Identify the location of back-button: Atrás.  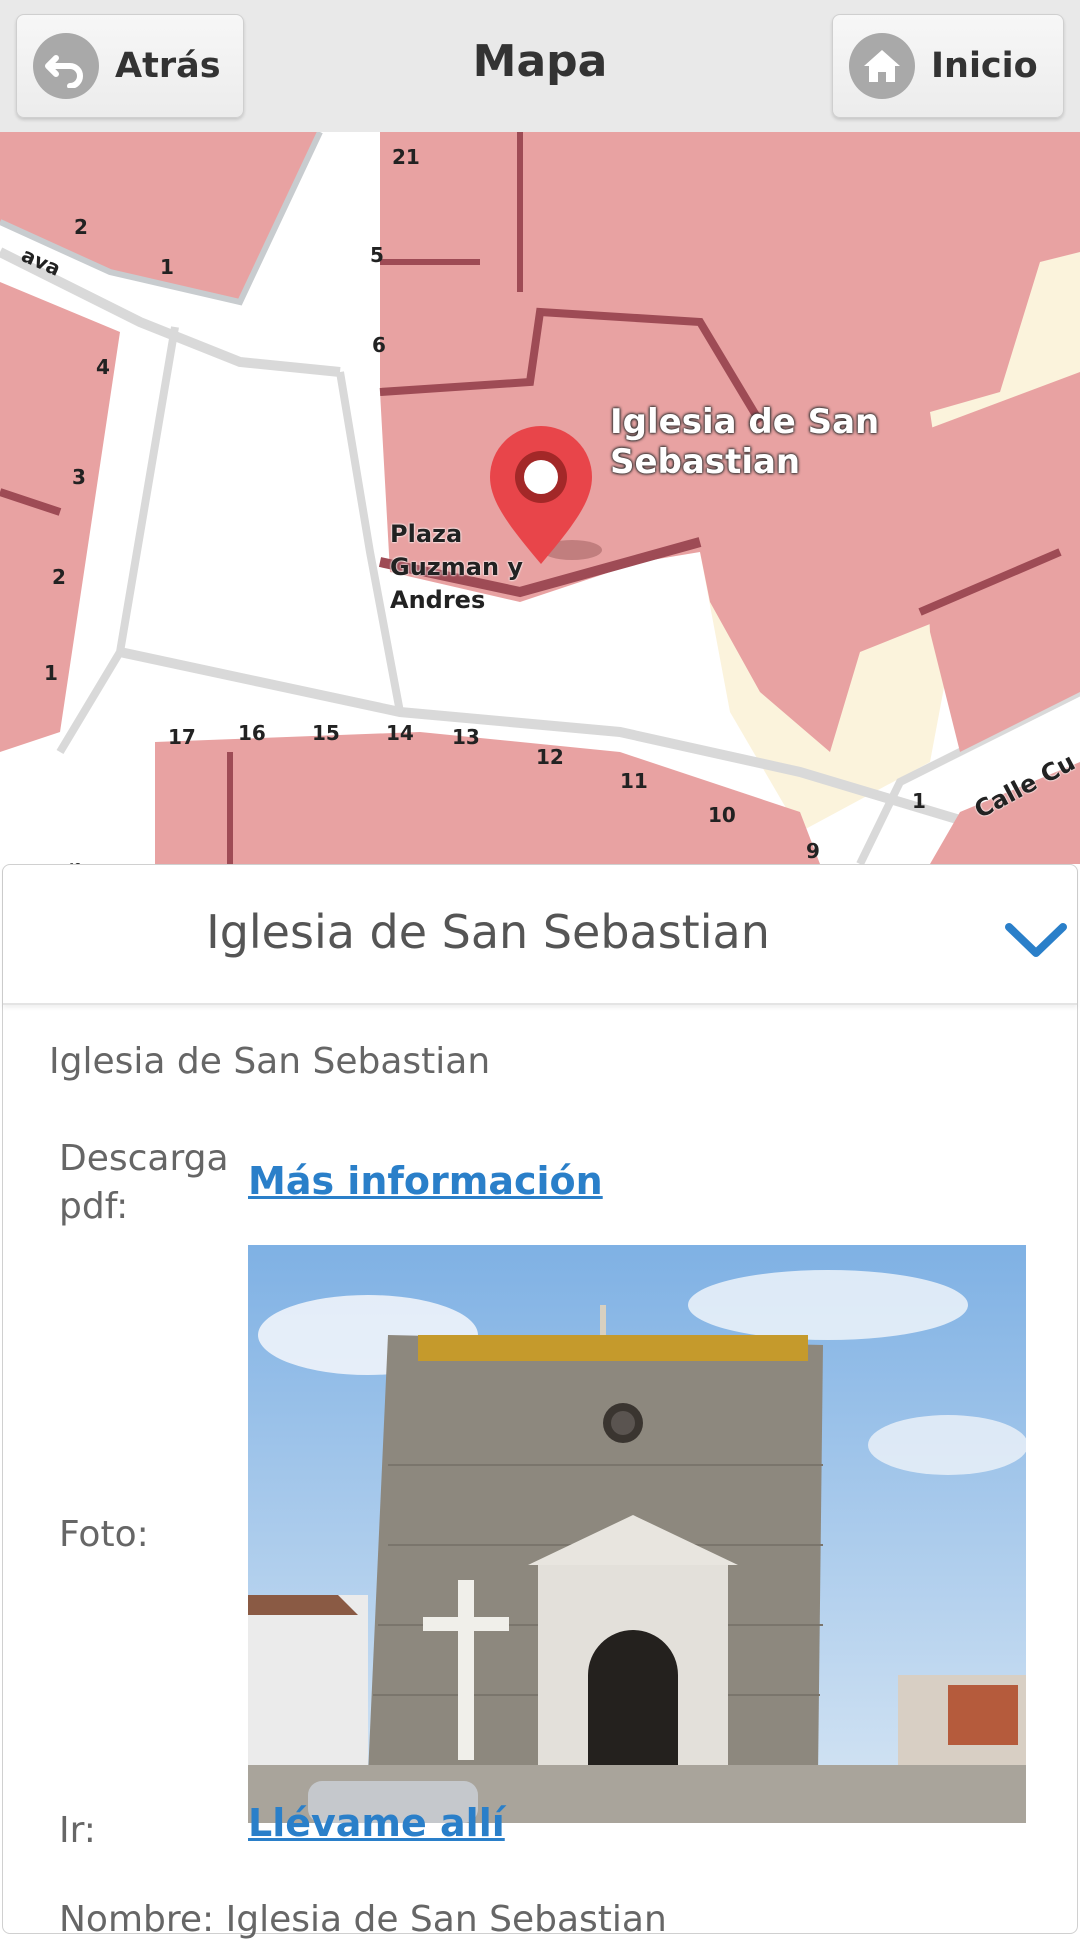
(130, 66).